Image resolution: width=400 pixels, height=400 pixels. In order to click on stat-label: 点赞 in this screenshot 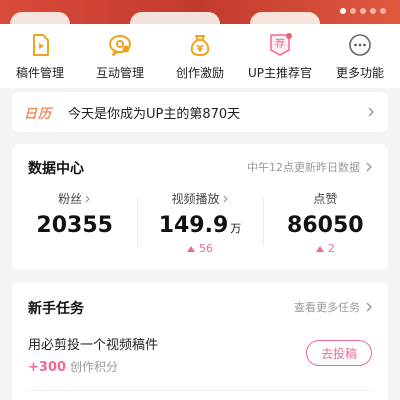, I will do `click(325, 198)`.